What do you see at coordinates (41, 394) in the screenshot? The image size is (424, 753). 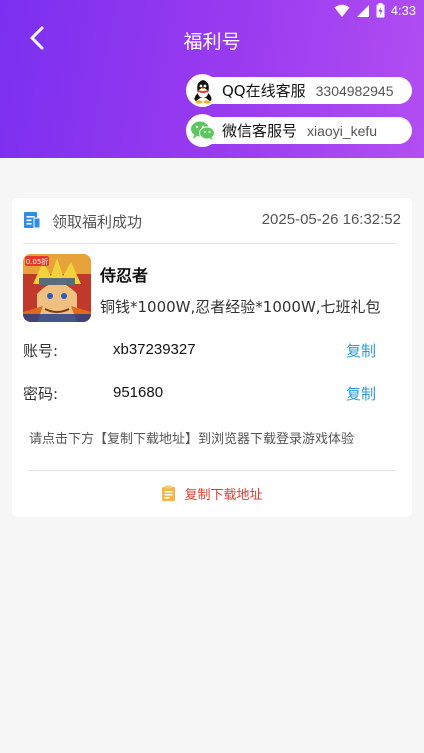 I see `password-label: 密码:` at bounding box center [41, 394].